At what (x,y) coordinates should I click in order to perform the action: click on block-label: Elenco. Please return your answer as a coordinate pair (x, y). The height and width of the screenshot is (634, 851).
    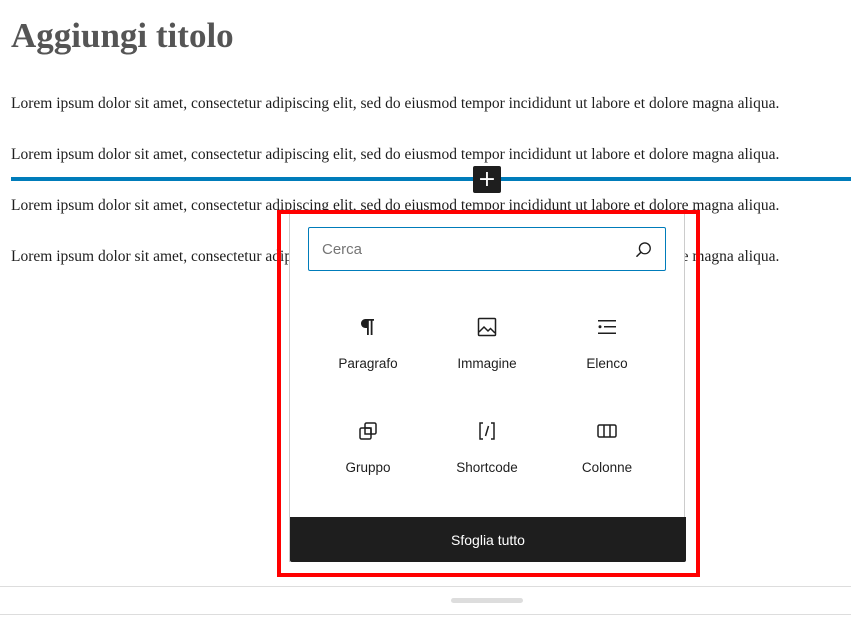
    Looking at the image, I should click on (607, 363).